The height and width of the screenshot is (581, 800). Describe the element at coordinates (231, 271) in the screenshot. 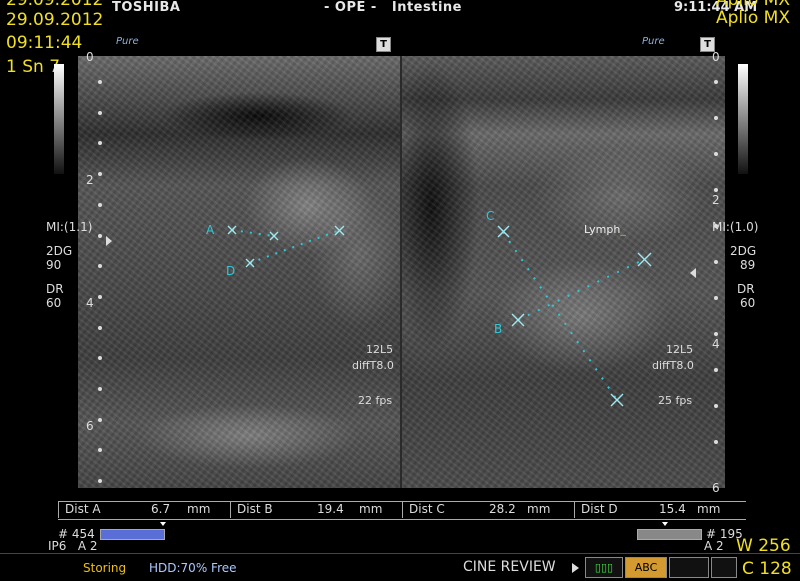

I see `marker-d-label: D` at that location.